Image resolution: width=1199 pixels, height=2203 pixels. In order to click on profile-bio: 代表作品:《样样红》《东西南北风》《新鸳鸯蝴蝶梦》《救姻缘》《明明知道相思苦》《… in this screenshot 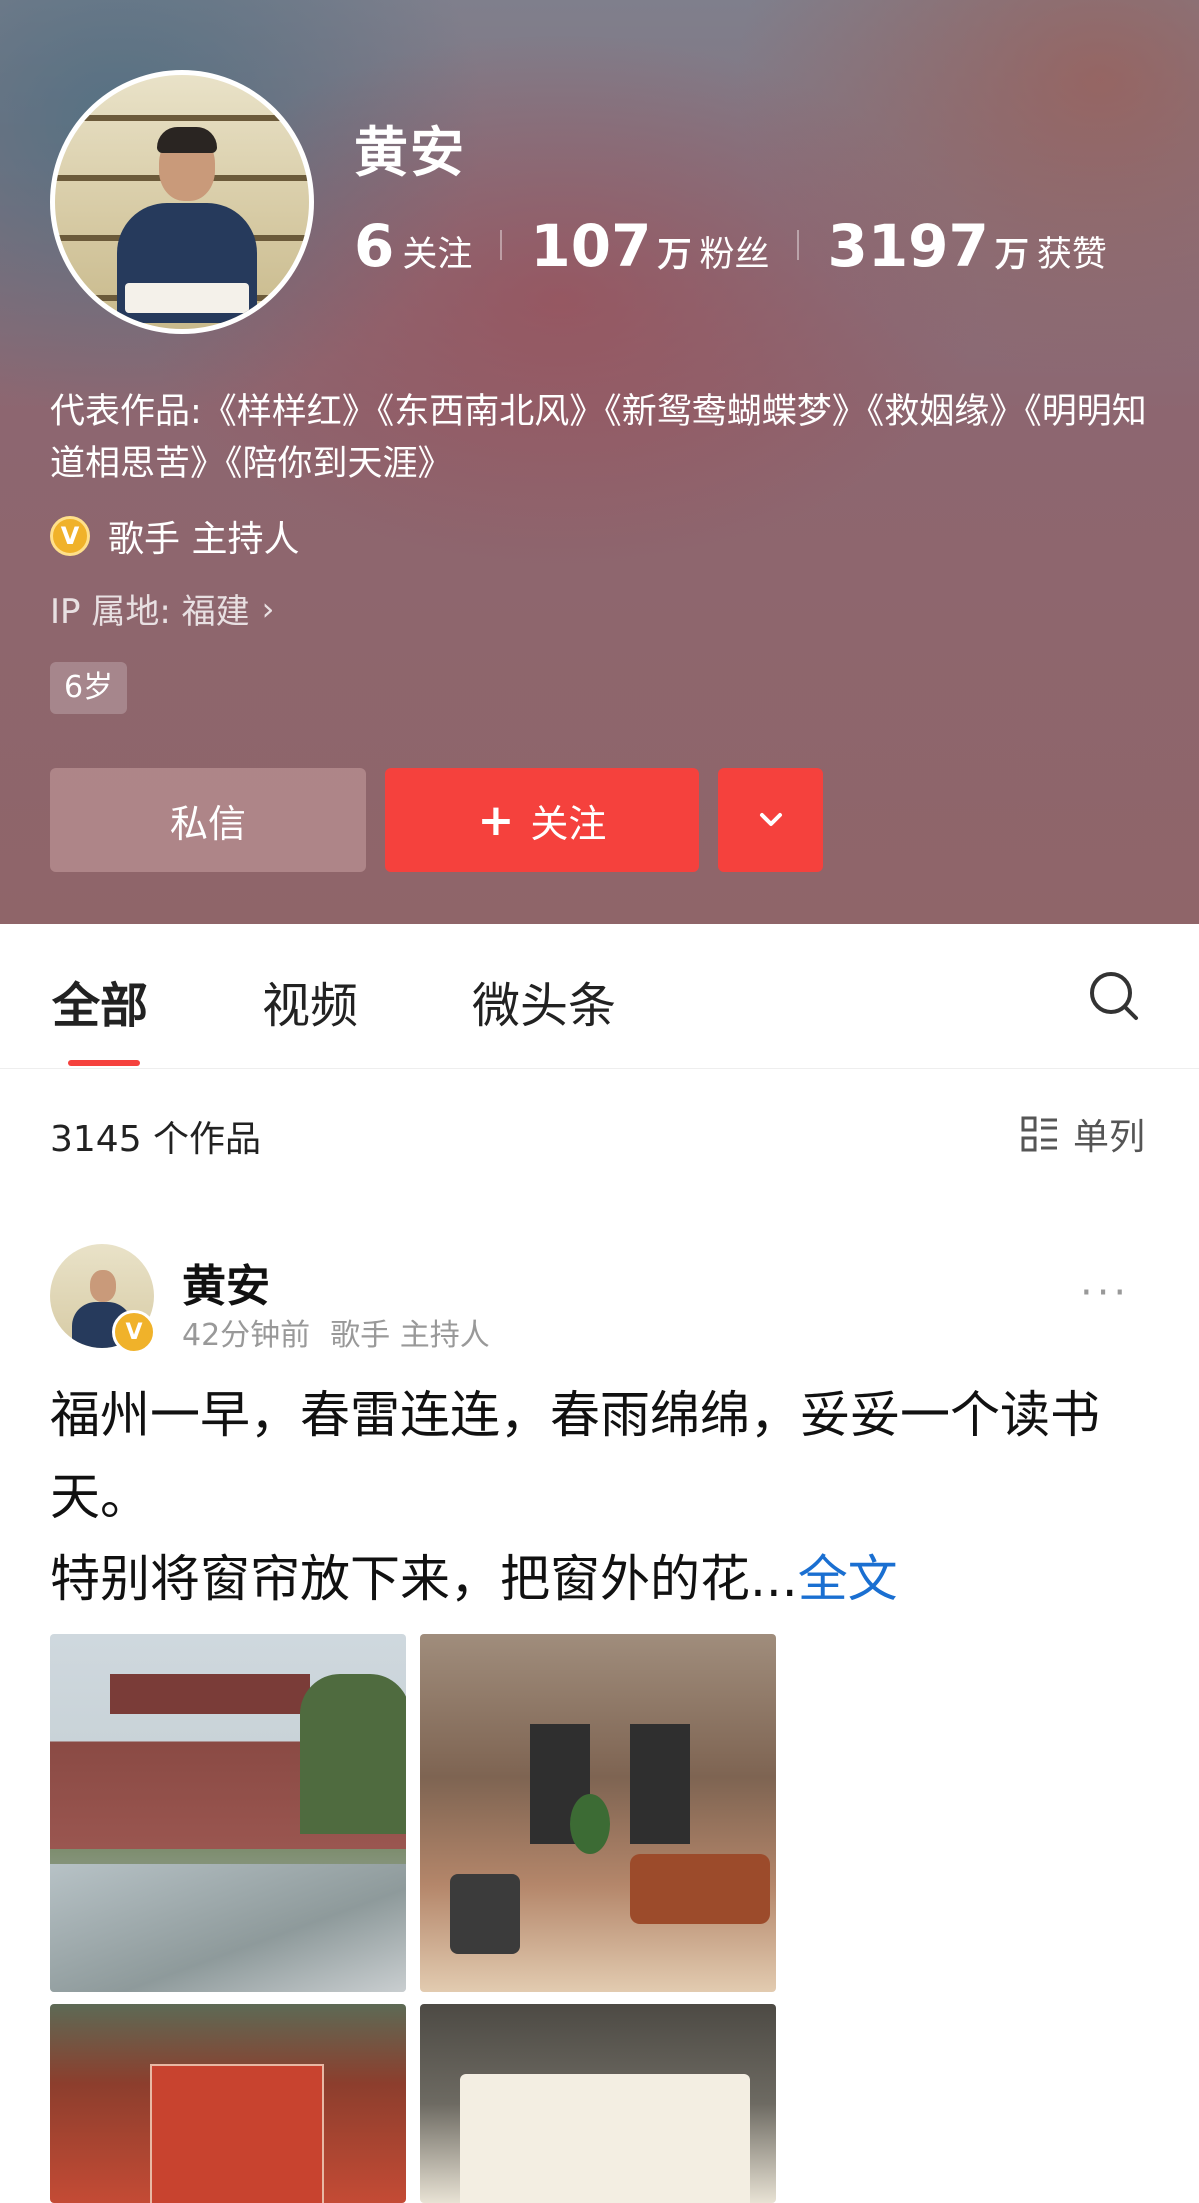, I will do `click(598, 438)`.